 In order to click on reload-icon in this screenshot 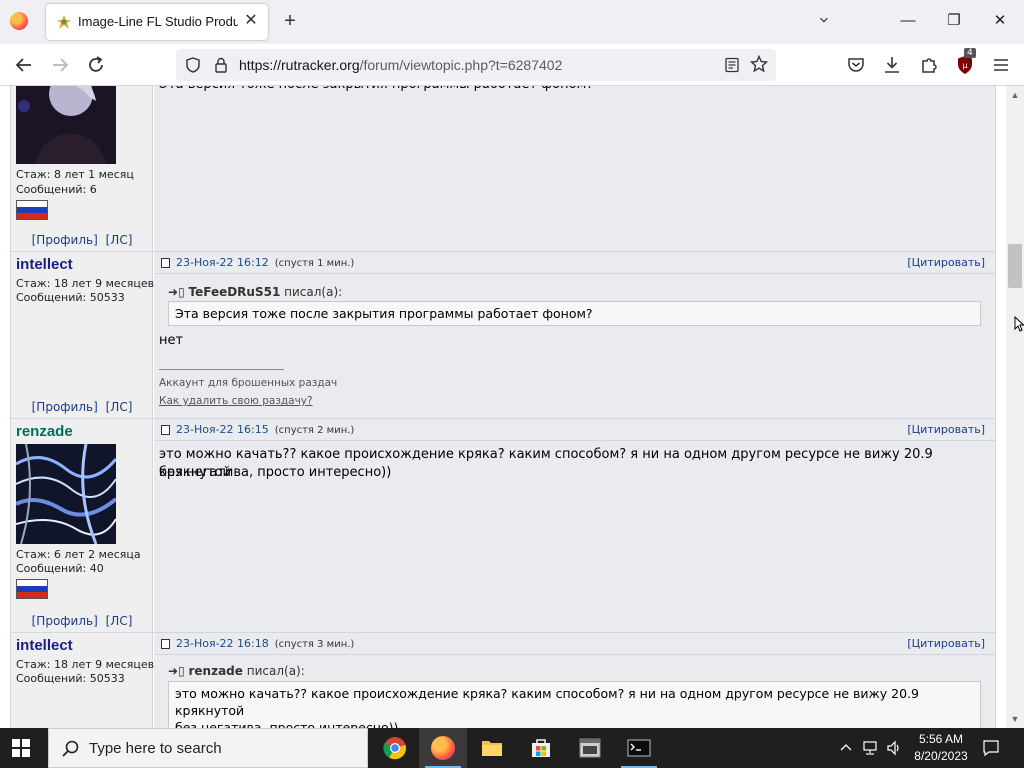, I will do `click(96, 65)`.